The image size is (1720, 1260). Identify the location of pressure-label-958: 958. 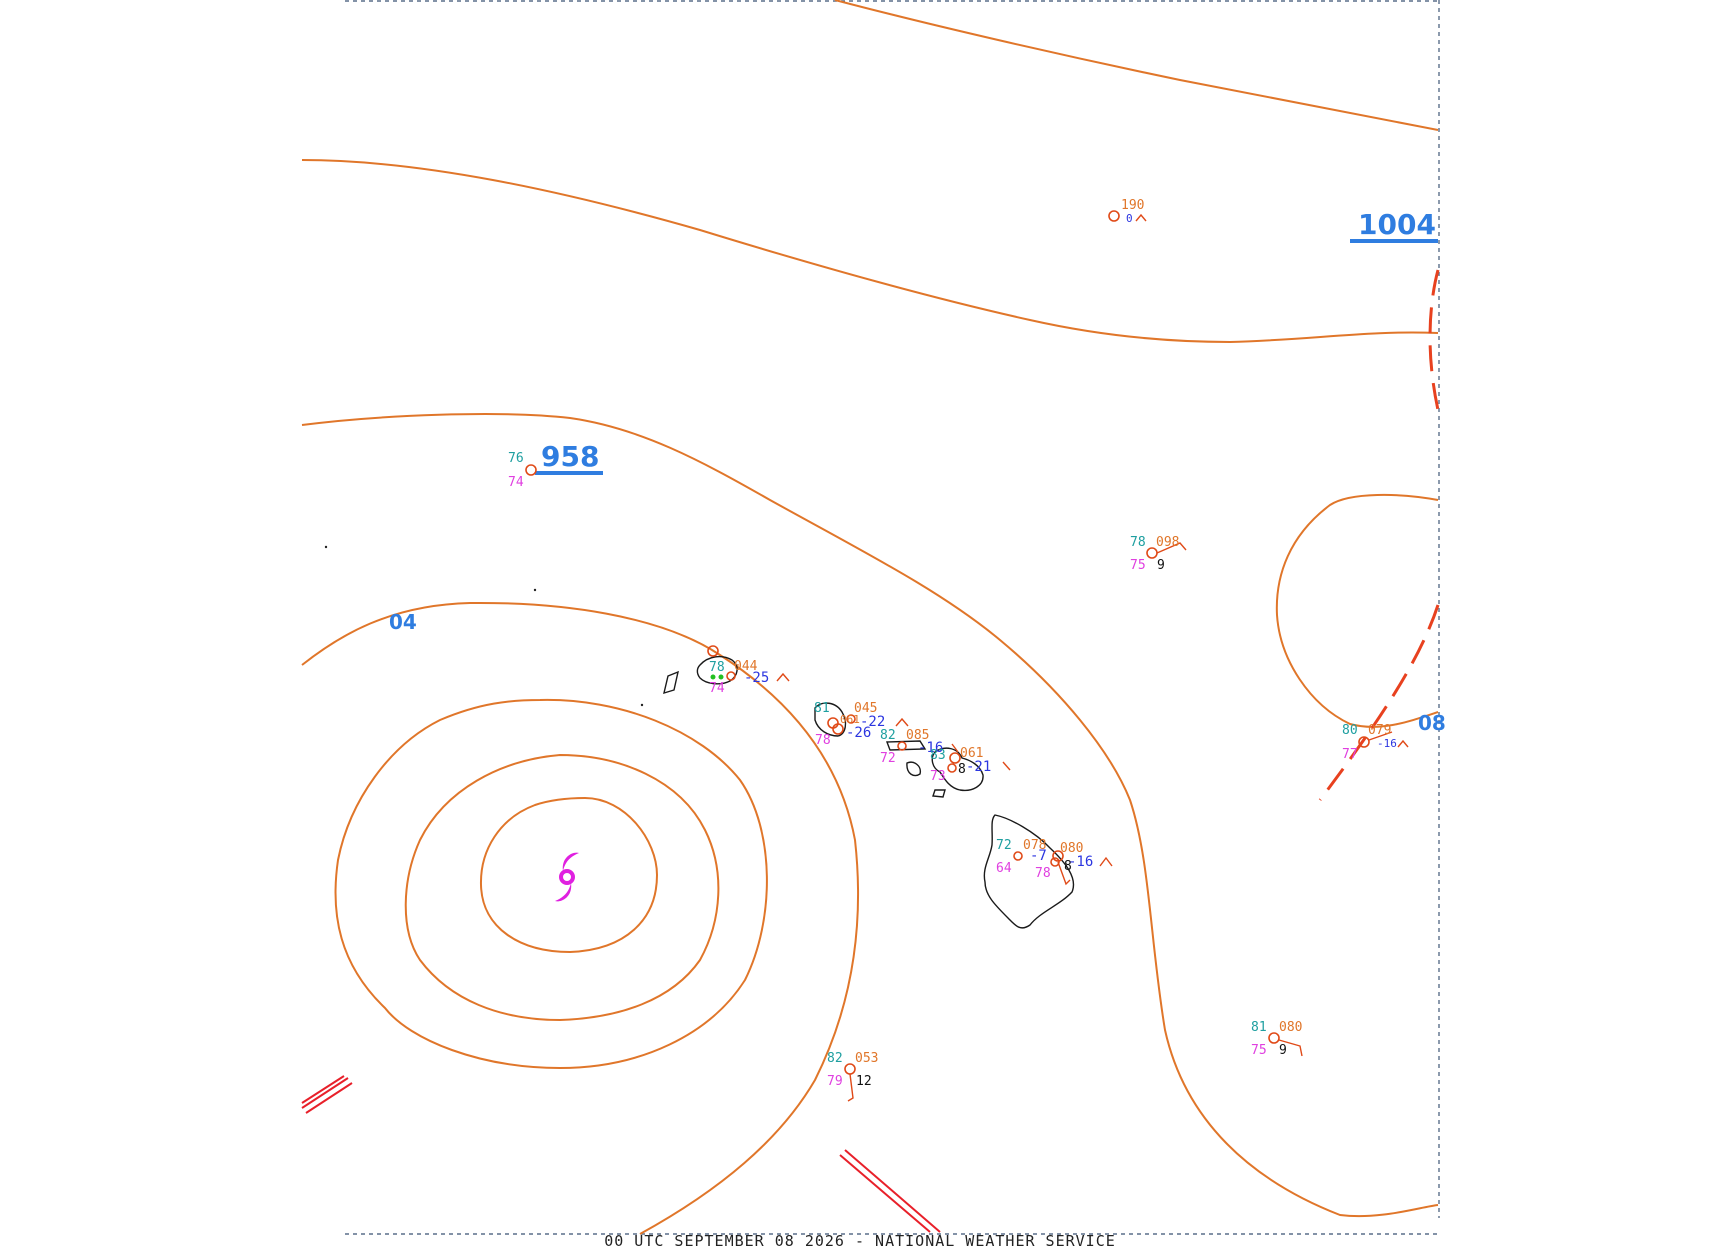
(570, 456).